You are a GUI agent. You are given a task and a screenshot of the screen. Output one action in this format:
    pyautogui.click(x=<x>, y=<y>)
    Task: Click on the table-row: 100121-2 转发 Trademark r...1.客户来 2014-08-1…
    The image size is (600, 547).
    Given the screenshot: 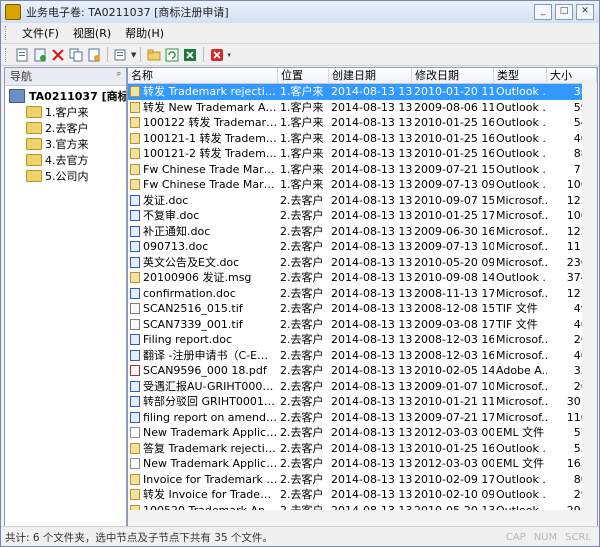 What is the action you would take?
    pyautogui.click(x=362, y=154)
    